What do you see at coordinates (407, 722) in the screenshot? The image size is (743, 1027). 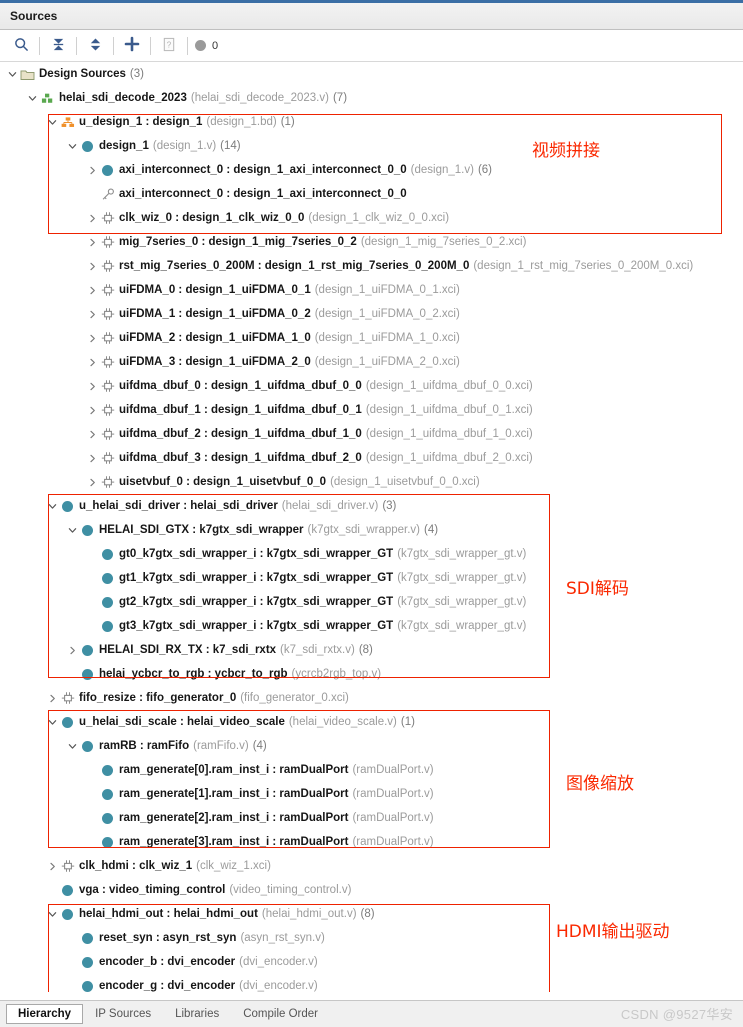 I see `tree-row-child-count: (1)` at bounding box center [407, 722].